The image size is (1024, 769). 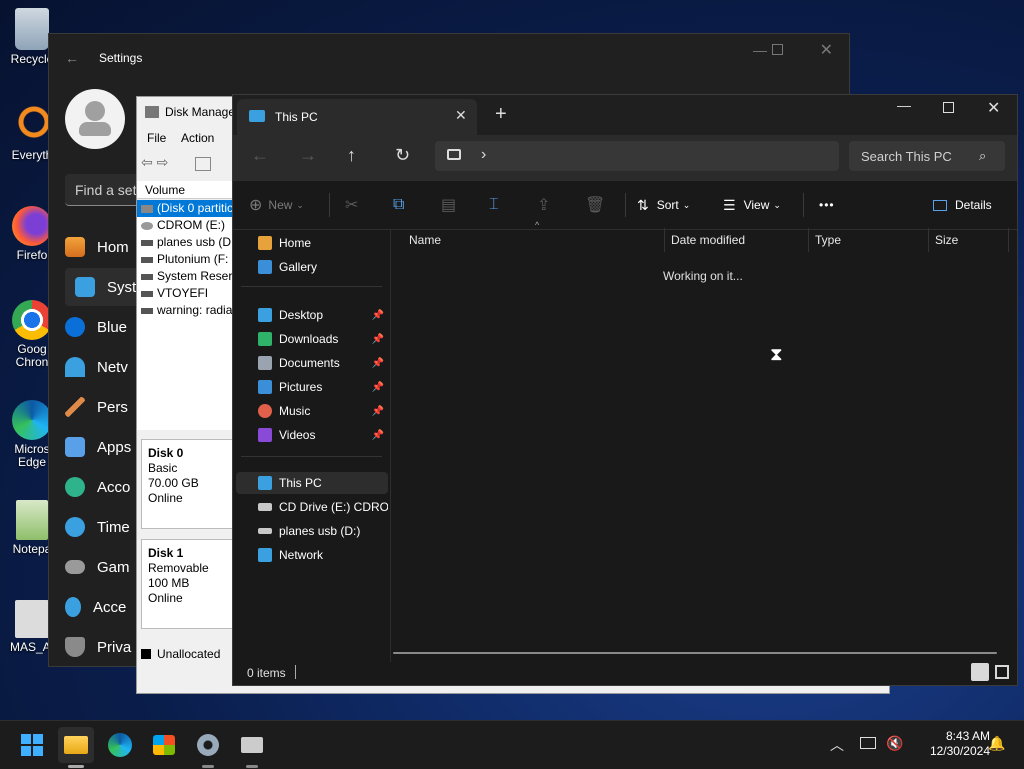 I want to click on volume-row: warning: radia, so click(x=185, y=310).